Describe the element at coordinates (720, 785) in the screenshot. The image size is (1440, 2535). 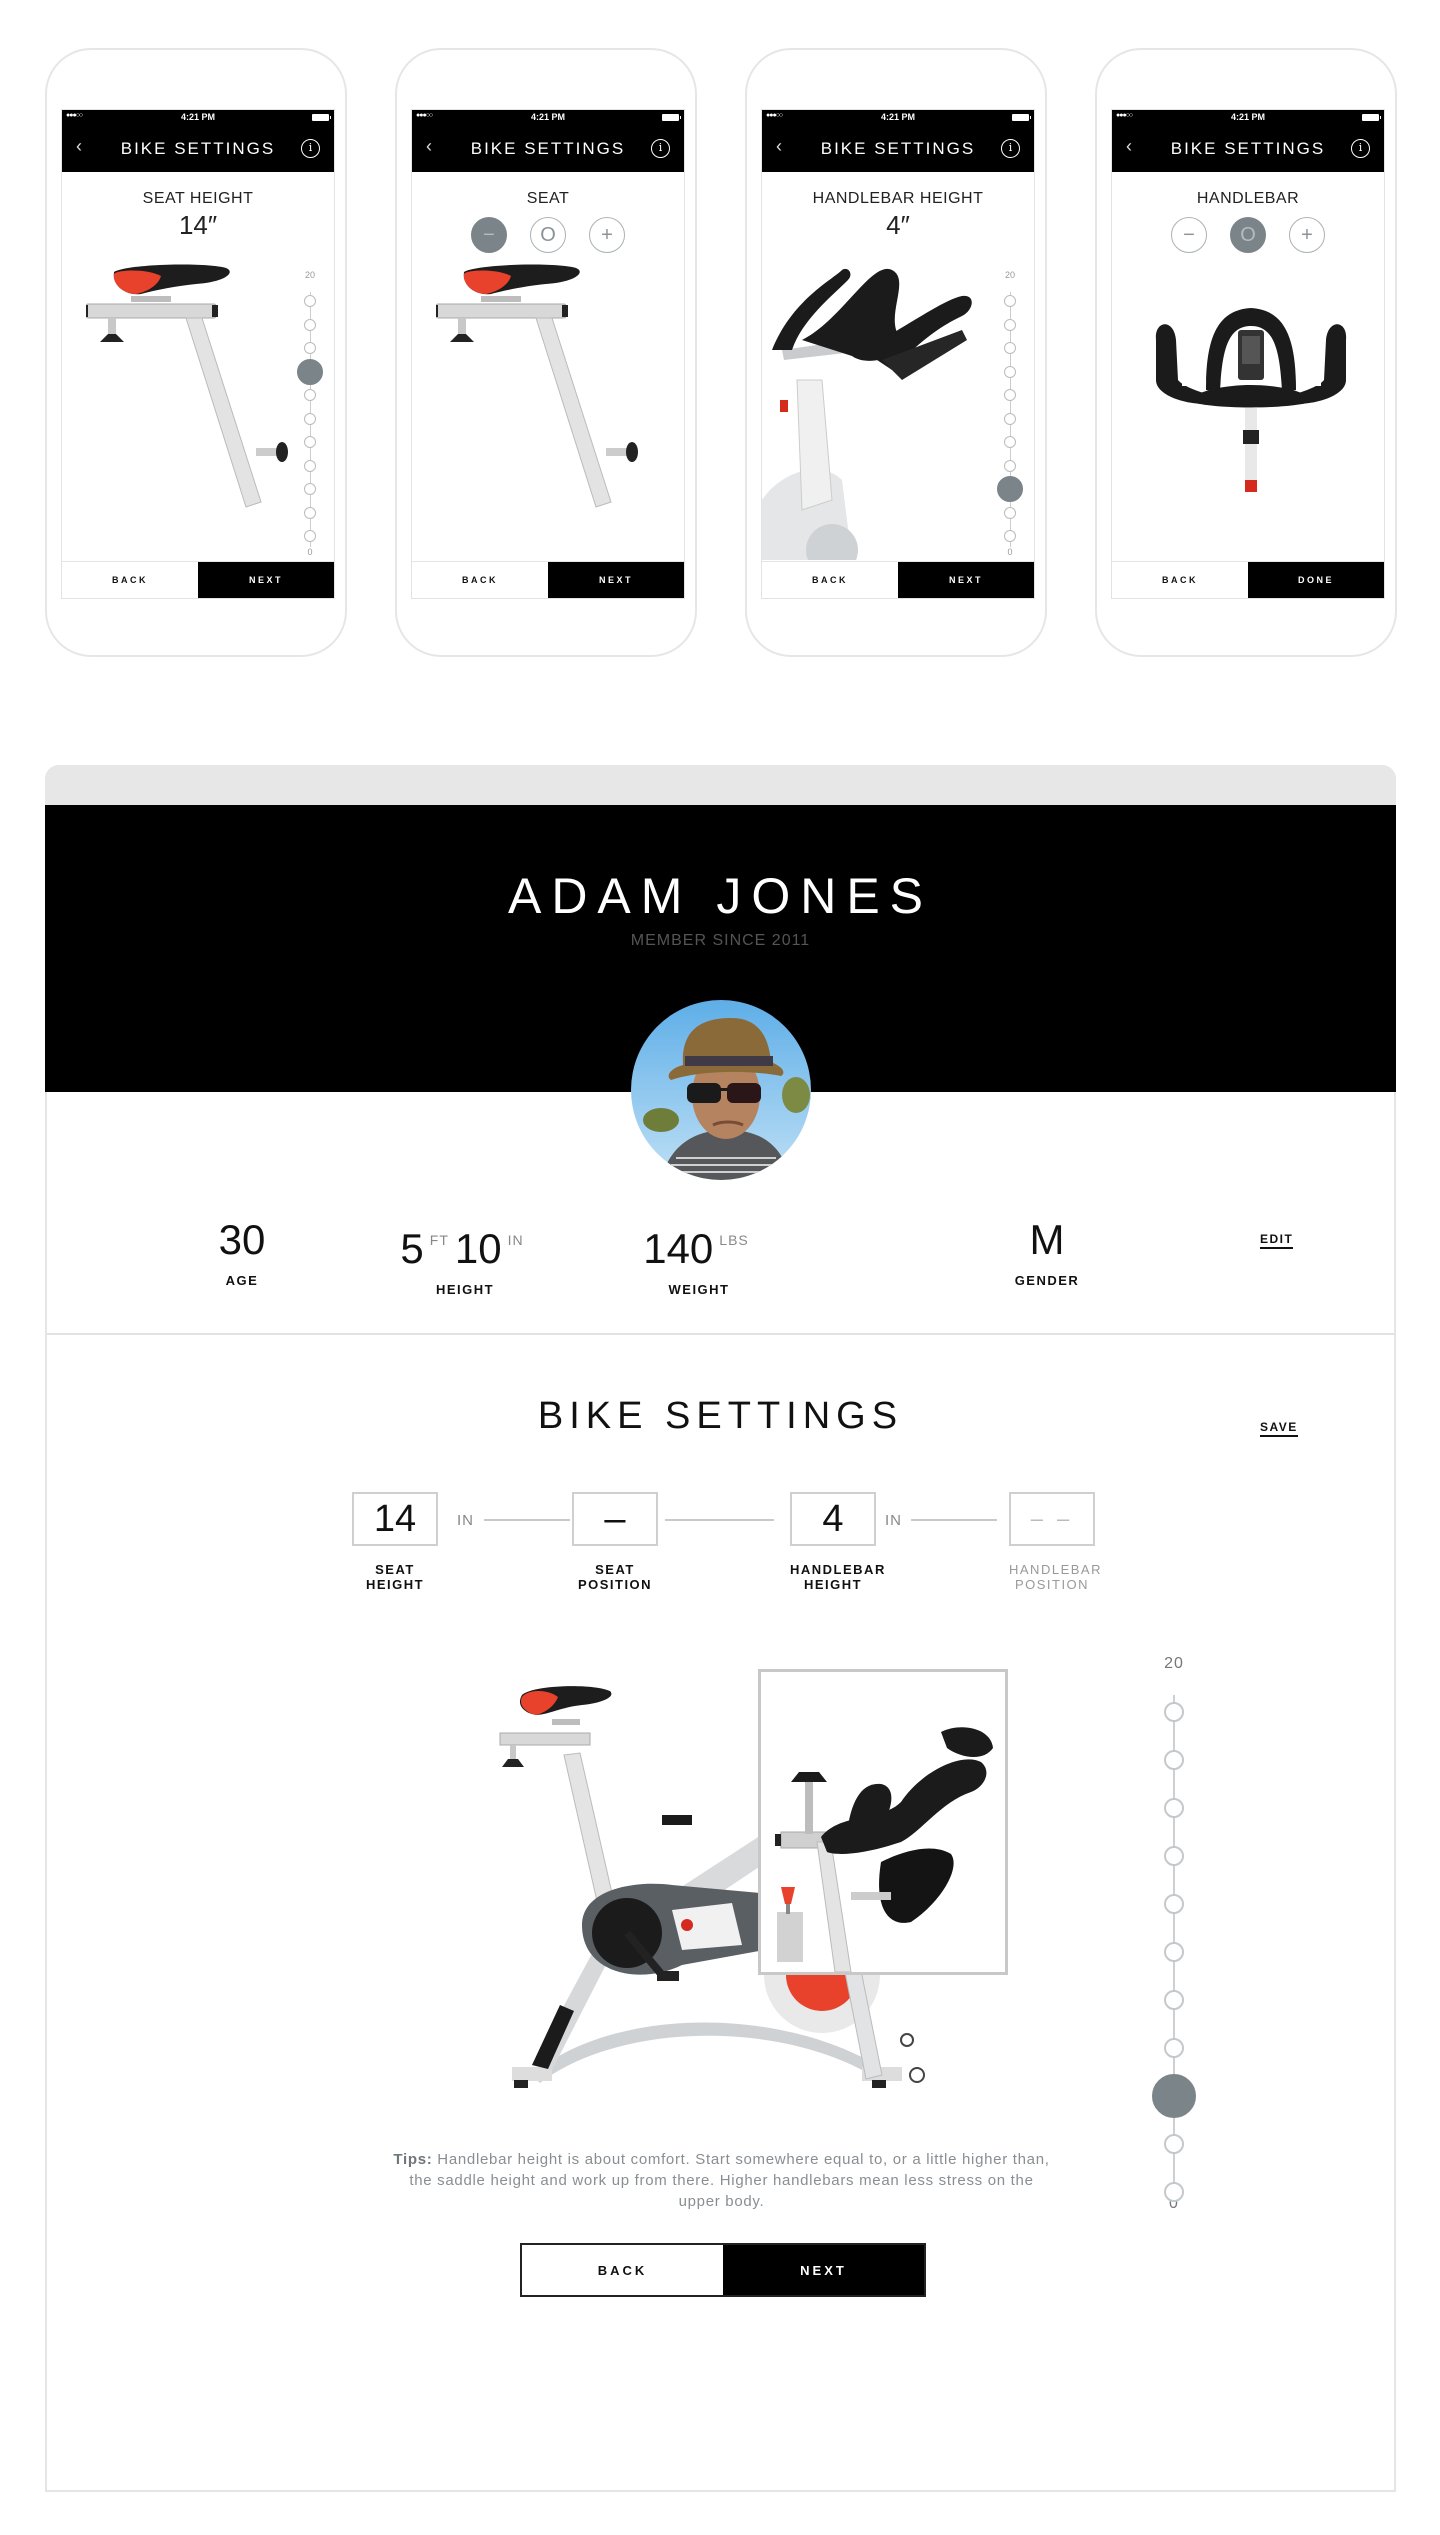
I see `window-chrome` at that location.